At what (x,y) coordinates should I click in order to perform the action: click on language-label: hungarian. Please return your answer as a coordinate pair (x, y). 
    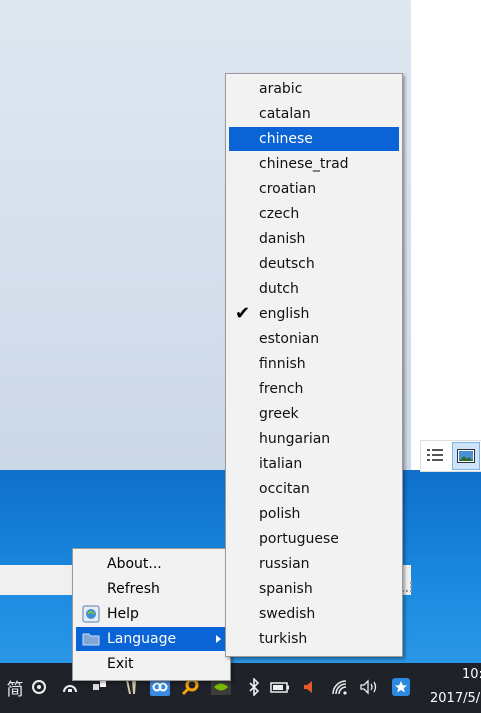
    Looking at the image, I should click on (295, 439).